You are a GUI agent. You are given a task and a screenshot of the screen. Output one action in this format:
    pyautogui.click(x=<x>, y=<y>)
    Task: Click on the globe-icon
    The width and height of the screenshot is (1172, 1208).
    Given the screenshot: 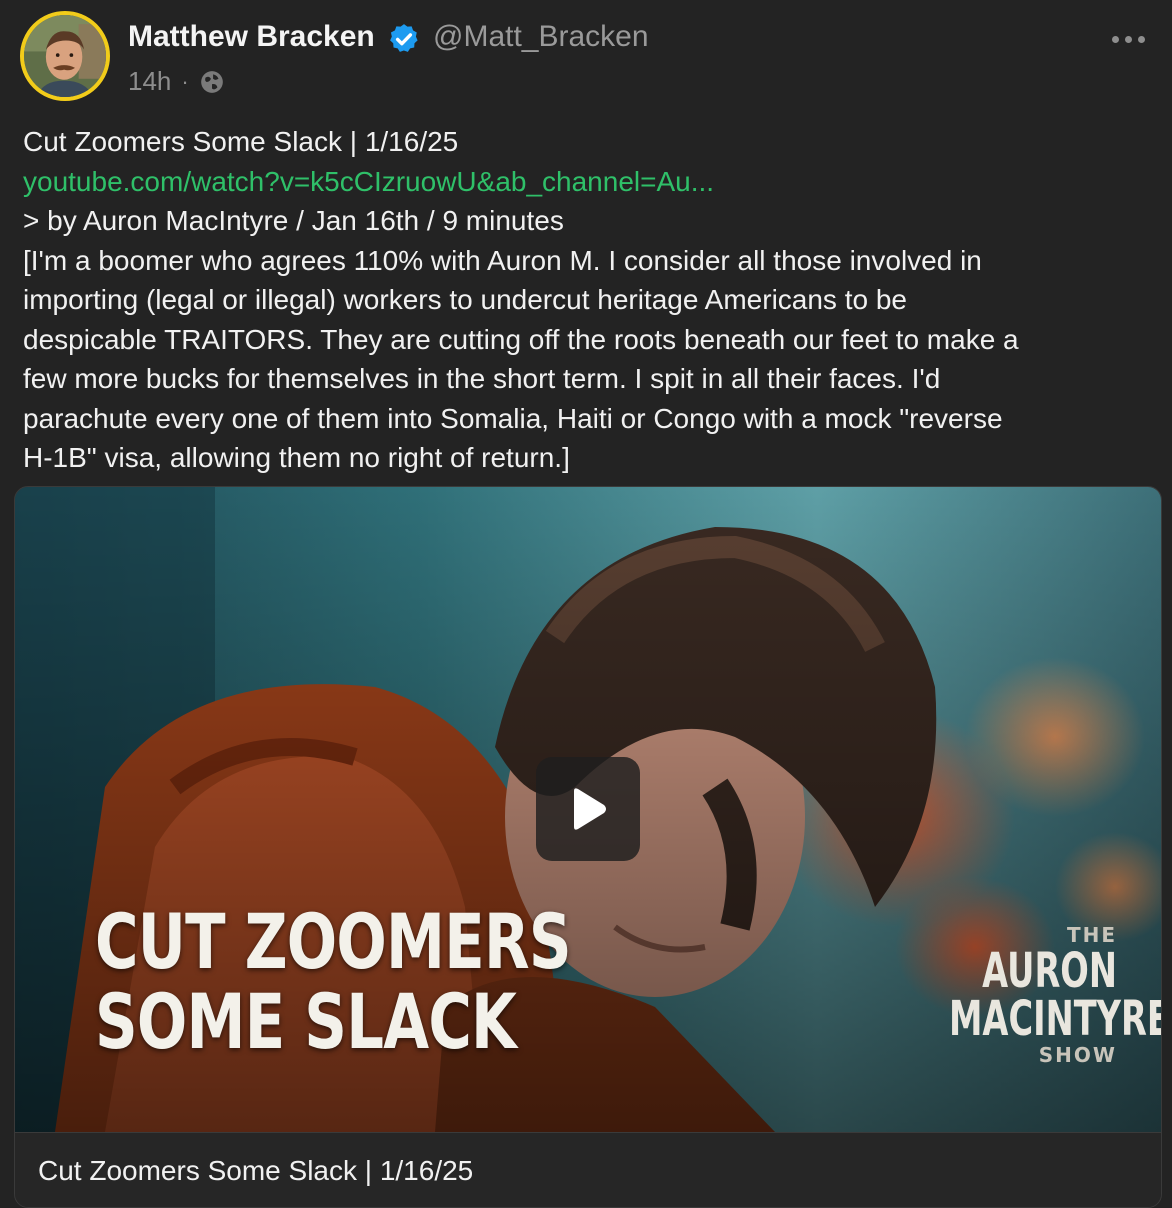 What is the action you would take?
    pyautogui.click(x=211, y=81)
    